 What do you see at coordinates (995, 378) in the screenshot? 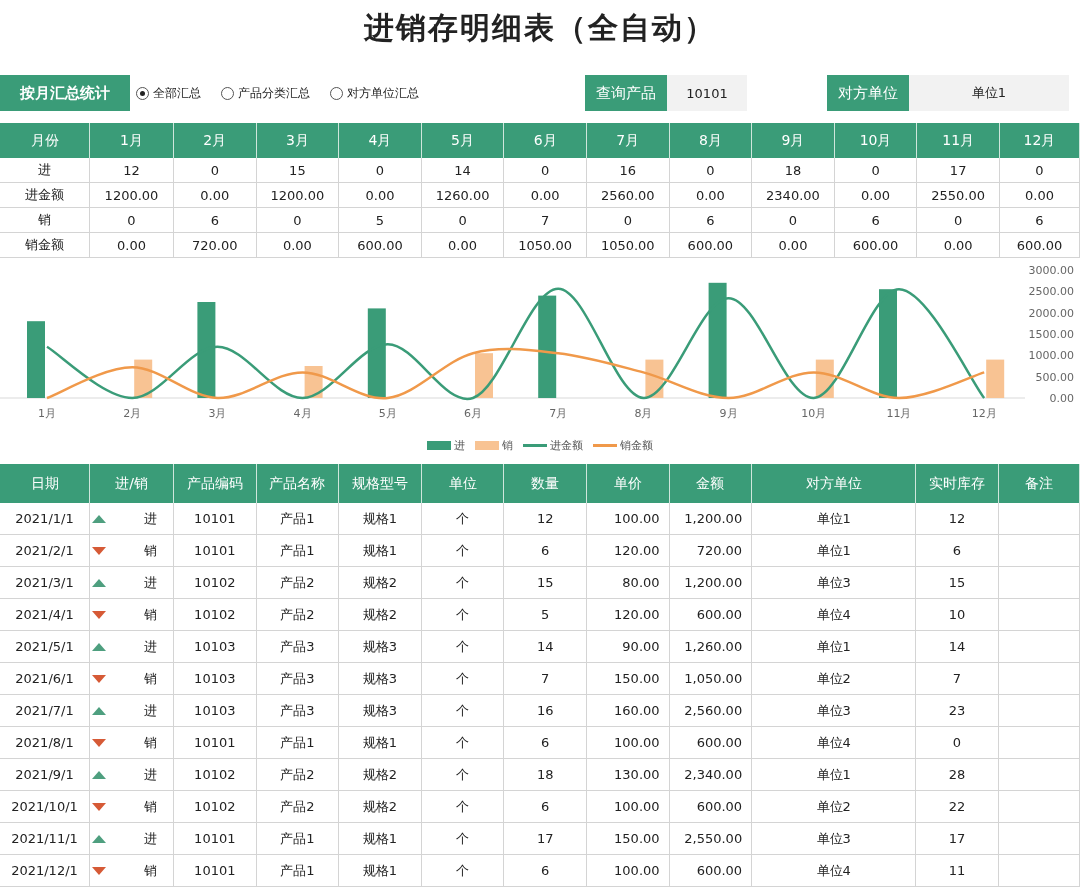
I see `bar` at bounding box center [995, 378].